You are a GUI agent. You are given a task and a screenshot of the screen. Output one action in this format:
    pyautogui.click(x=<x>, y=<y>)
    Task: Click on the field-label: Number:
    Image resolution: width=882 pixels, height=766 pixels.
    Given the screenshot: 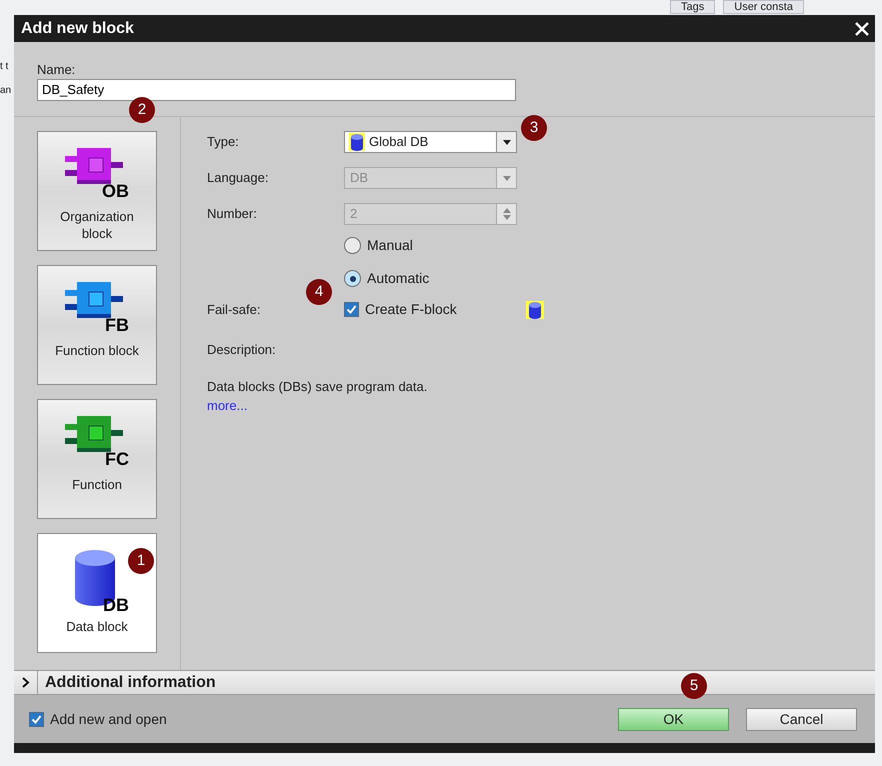 What is the action you would take?
    pyautogui.click(x=232, y=214)
    